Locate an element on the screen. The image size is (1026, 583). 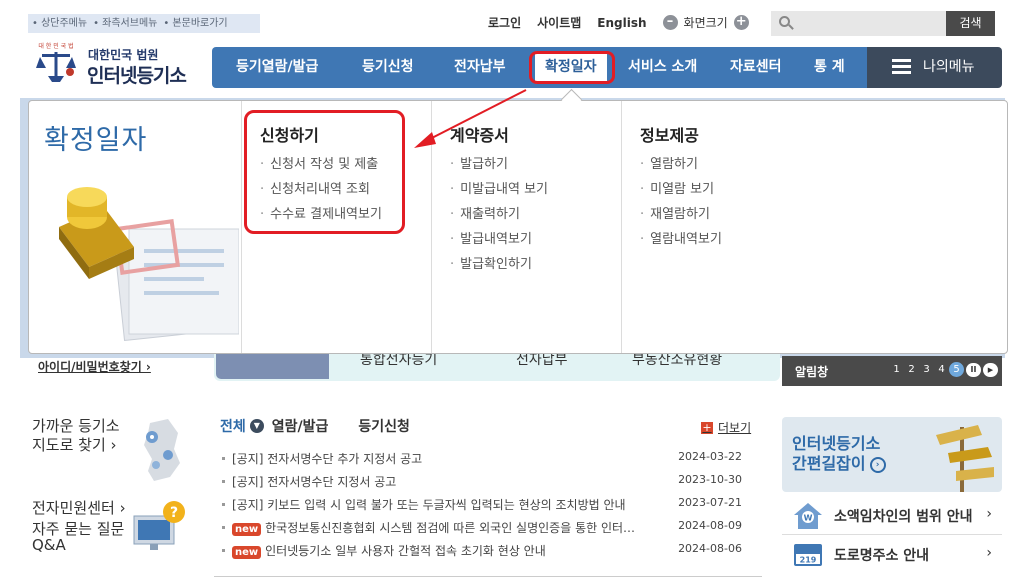
english-link: English is located at coordinates (621, 23).